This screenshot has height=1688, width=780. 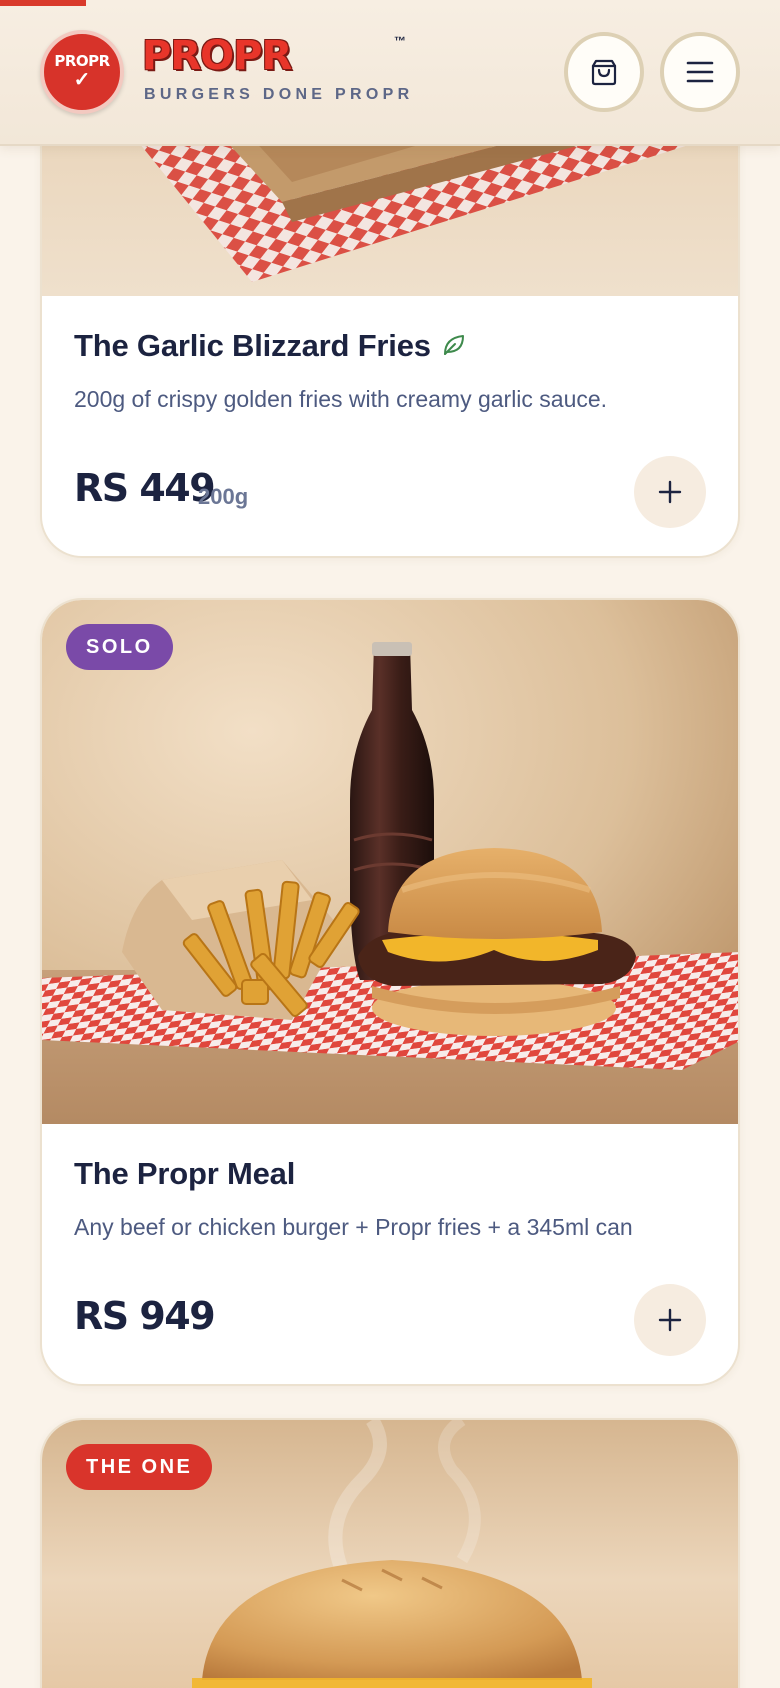 I want to click on brand-name: PROPR, so click(x=217, y=56).